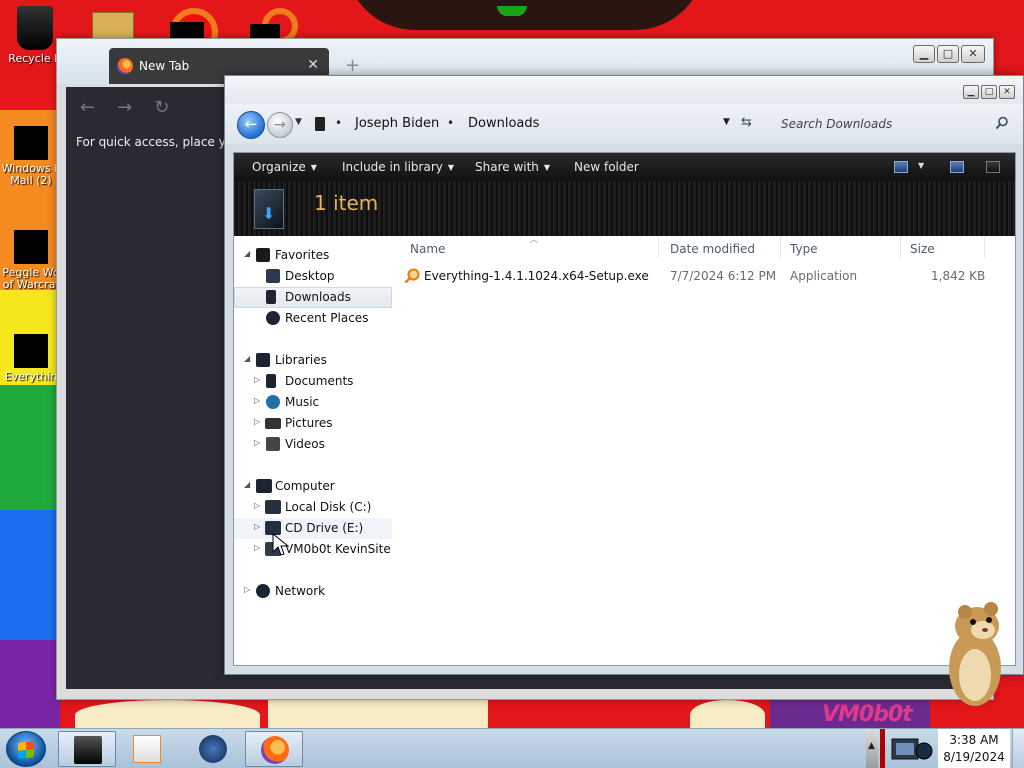  Describe the element at coordinates (313, 549) in the screenshot. I see `nav-vm0b0t-kevinsite: ▷ VM0b0t KevinSite` at that location.